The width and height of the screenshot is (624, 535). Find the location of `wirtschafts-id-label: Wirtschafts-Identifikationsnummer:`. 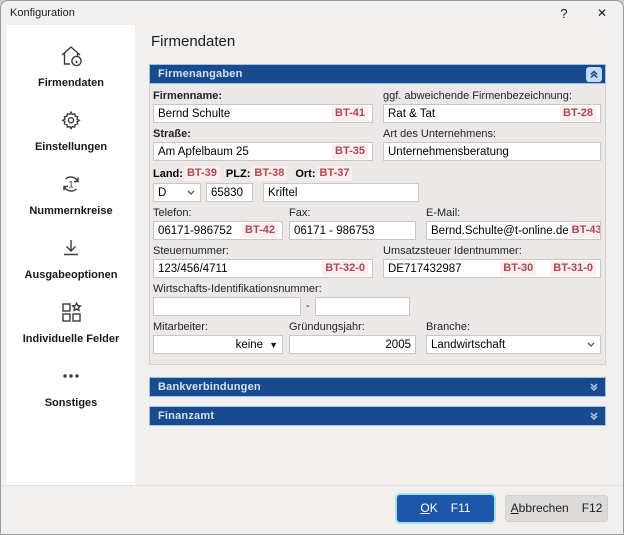

wirtschafts-id-label: Wirtschafts-Identifikationsnummer: is located at coordinates (237, 289).